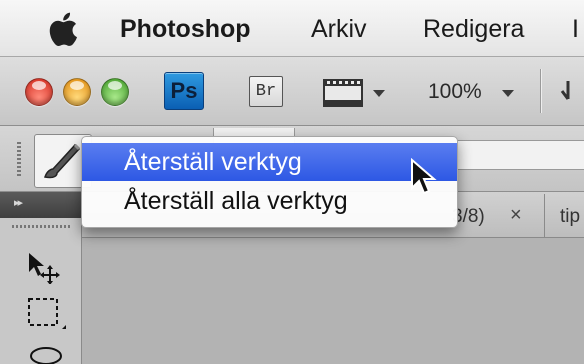 This screenshot has height=364, width=584. I want to click on view-extras-dropdown-arrow-icon, so click(379, 93).